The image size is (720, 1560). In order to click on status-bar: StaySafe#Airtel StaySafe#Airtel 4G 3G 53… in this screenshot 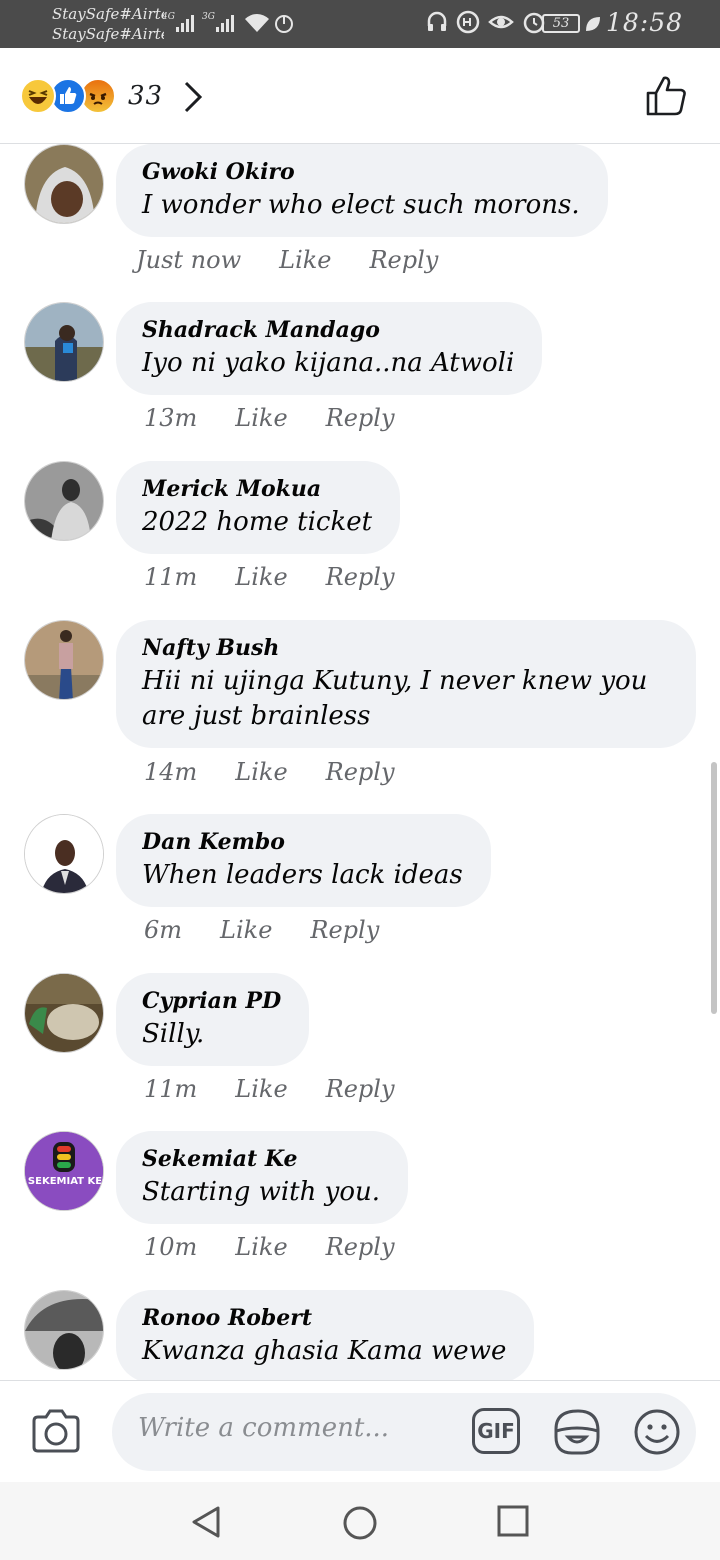, I will do `click(360, 24)`.